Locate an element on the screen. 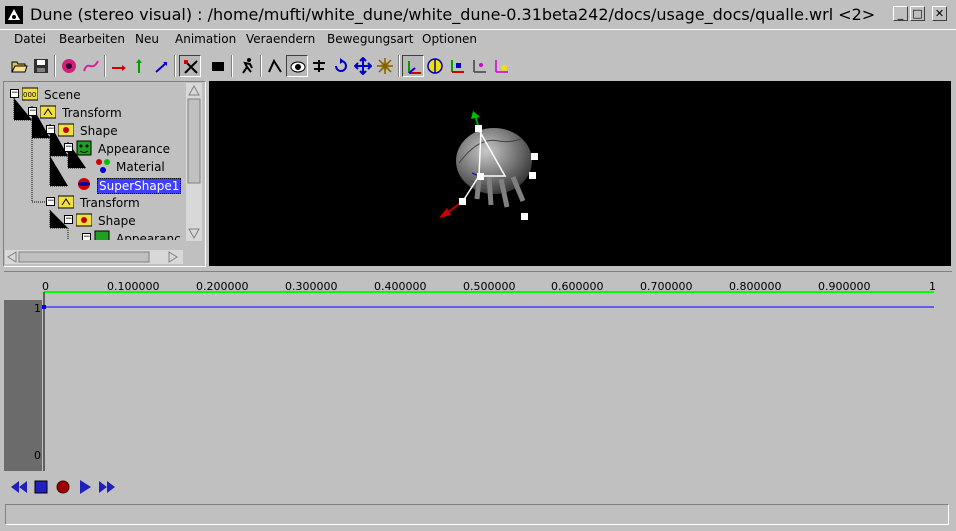 Image resolution: width=956 pixels, height=531 pixels. save-icon is located at coordinates (41, 66).